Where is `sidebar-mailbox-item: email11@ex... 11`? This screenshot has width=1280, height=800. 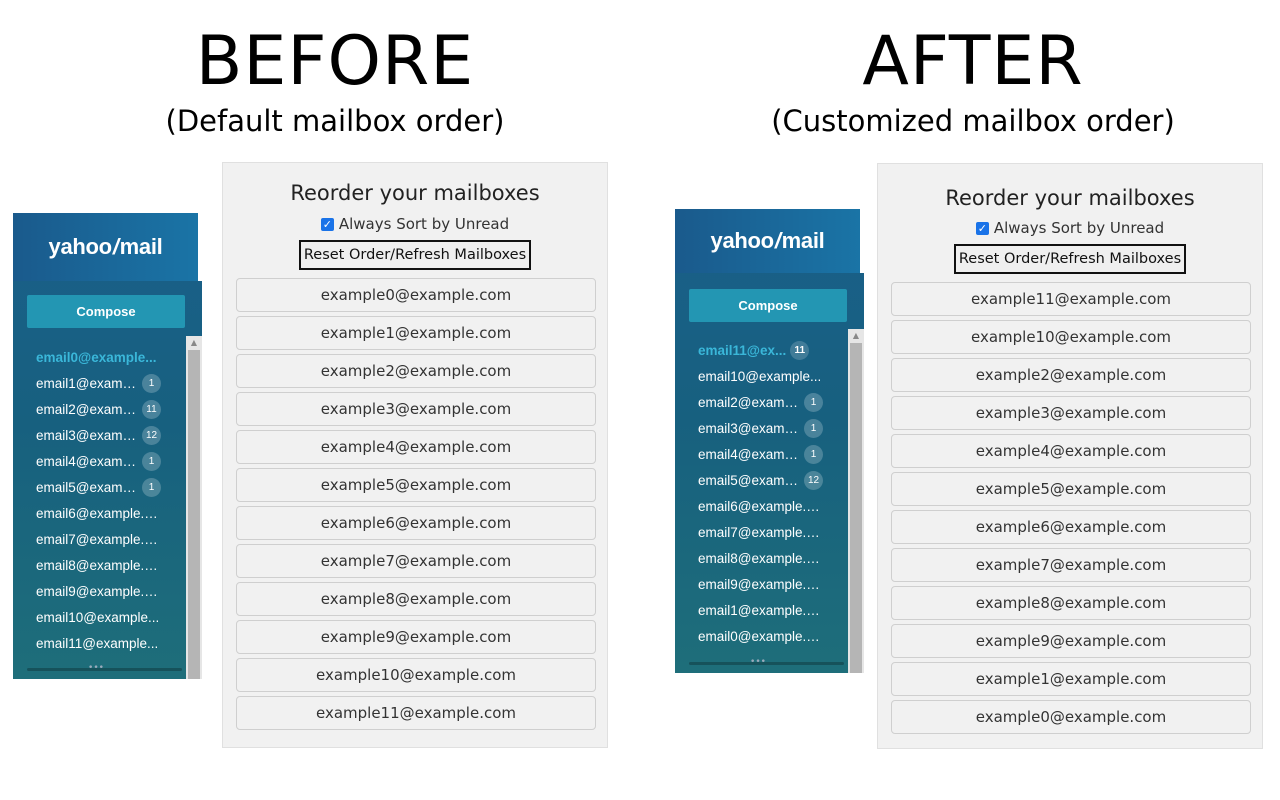
sidebar-mailbox-item: email11@ex... 11 is located at coordinates (773, 350).